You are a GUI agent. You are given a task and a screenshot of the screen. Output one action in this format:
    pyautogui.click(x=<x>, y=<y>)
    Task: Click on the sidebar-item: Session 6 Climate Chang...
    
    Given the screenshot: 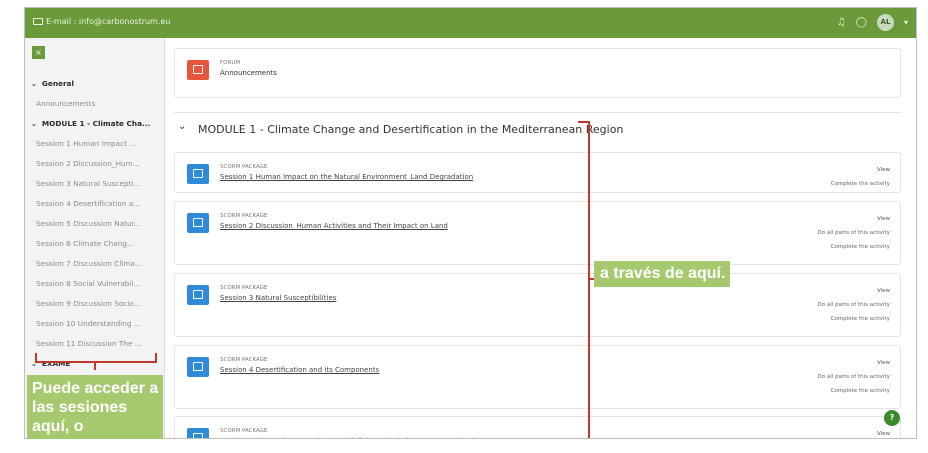 What is the action you would take?
    pyautogui.click(x=95, y=244)
    